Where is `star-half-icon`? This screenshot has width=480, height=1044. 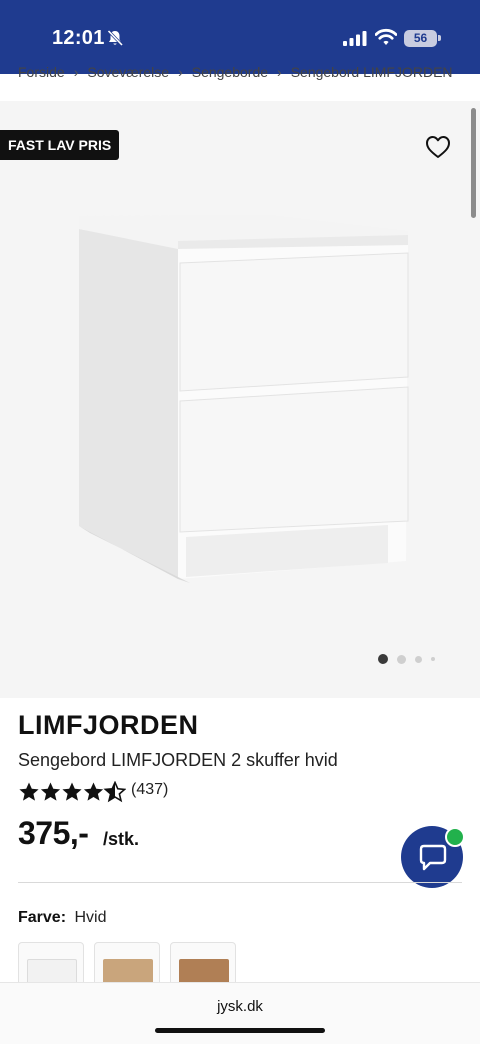
star-half-icon is located at coordinates (115, 791).